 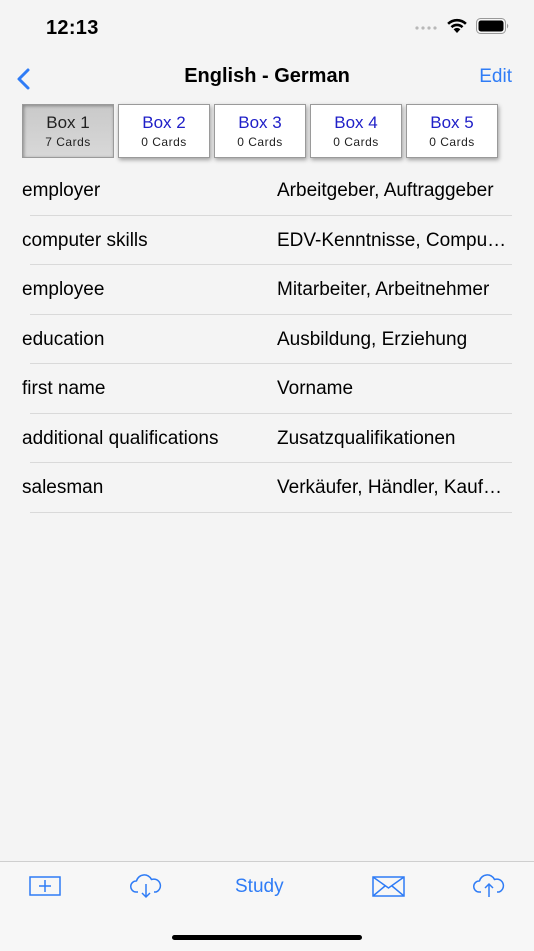 I want to click on card-german: Vorname, so click(x=315, y=388).